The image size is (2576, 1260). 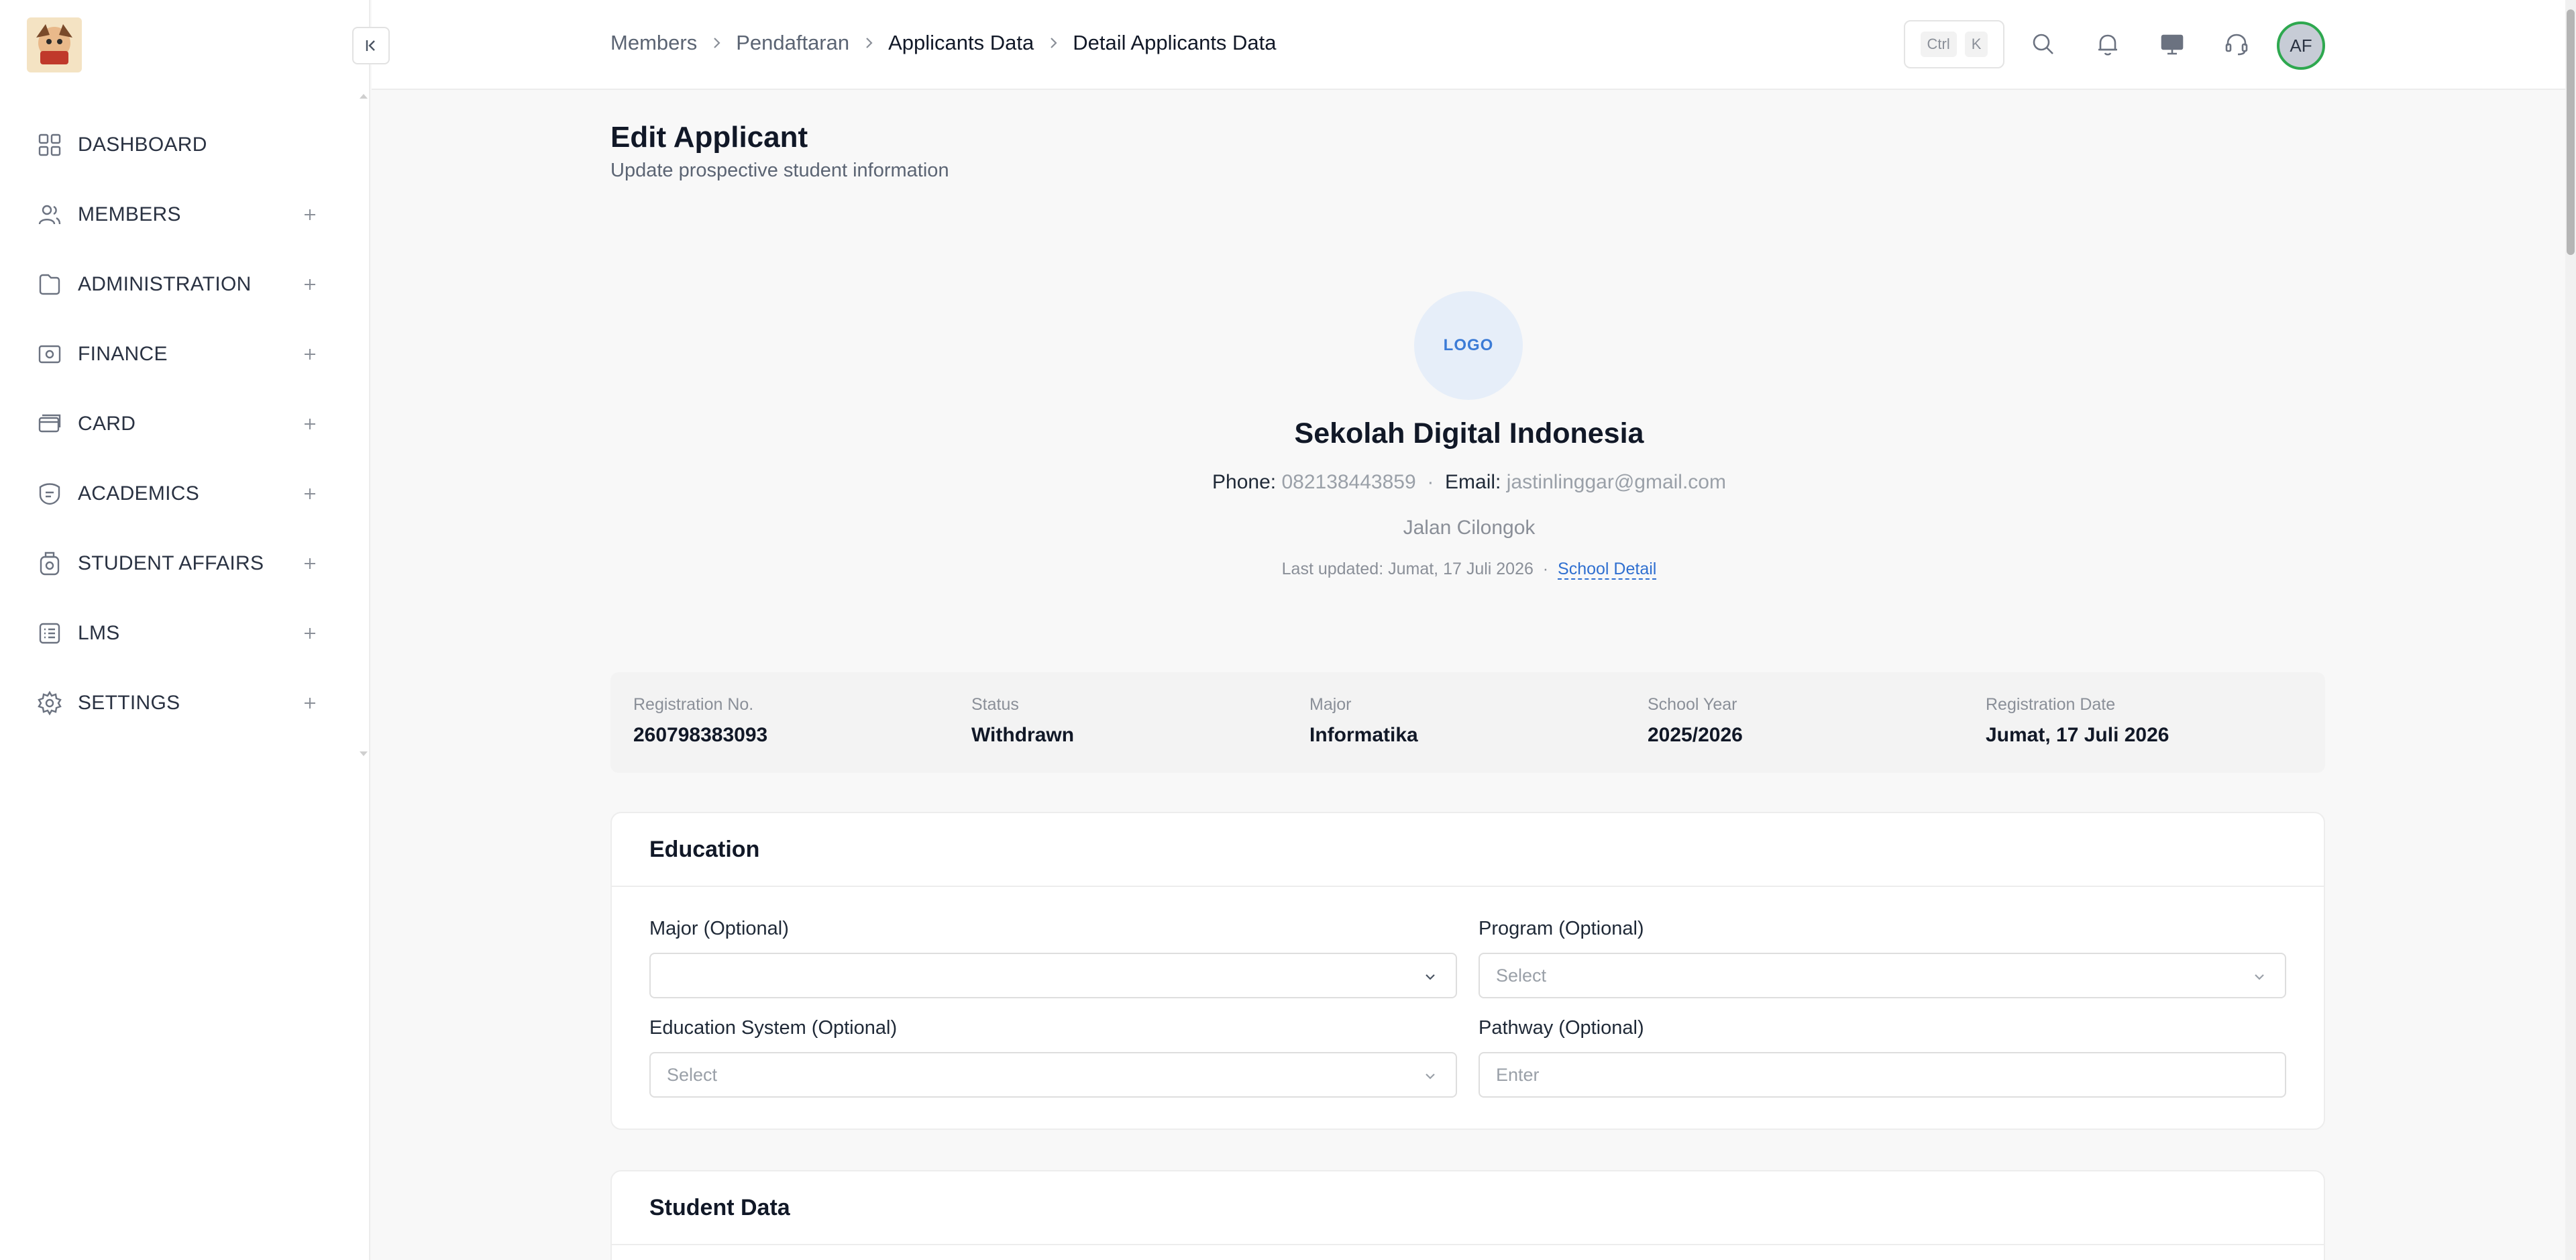 What do you see at coordinates (2051, 705) in the screenshot?
I see `summary-label: Registration Date` at bounding box center [2051, 705].